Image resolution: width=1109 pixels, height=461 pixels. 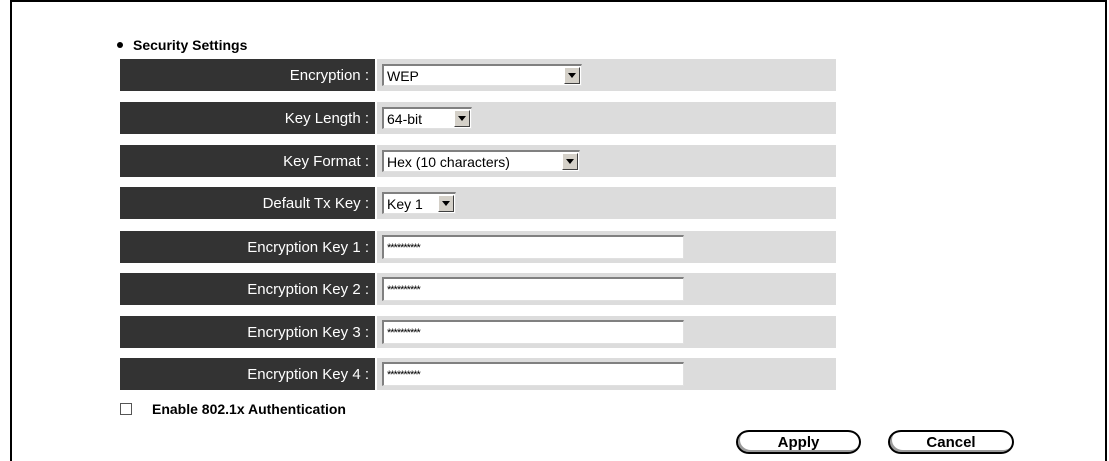 What do you see at coordinates (405, 118) in the screenshot?
I see `key-length-select-value: 64-bit` at bounding box center [405, 118].